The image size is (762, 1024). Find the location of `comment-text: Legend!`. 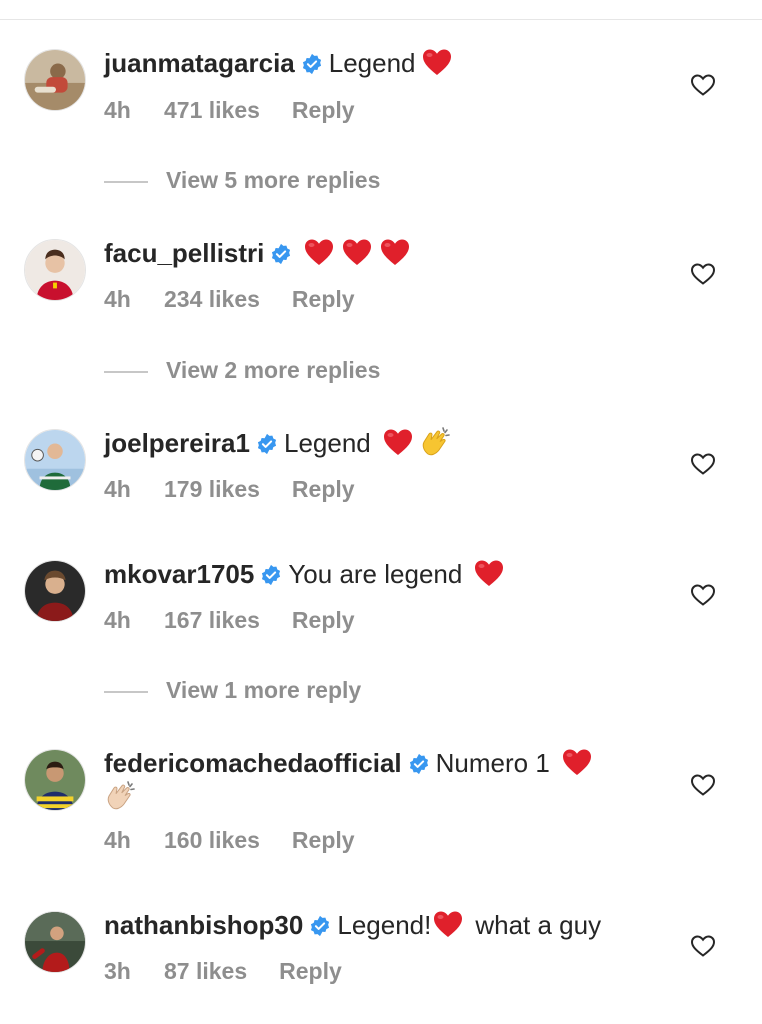

comment-text: Legend! is located at coordinates (384, 925).